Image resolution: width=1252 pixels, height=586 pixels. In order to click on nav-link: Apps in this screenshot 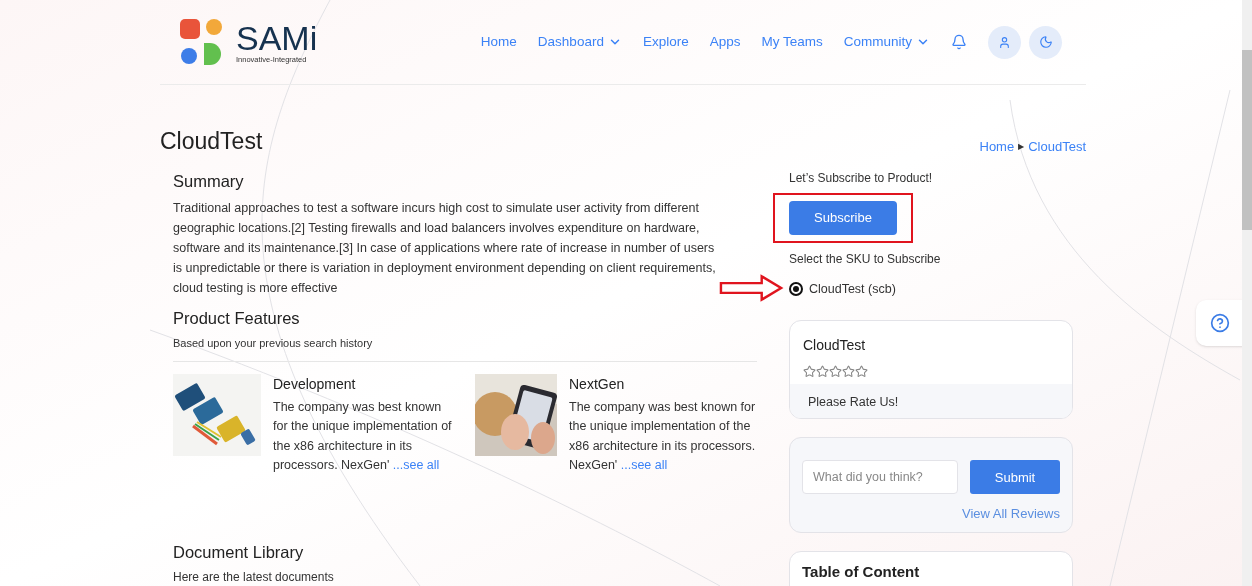, I will do `click(725, 42)`.